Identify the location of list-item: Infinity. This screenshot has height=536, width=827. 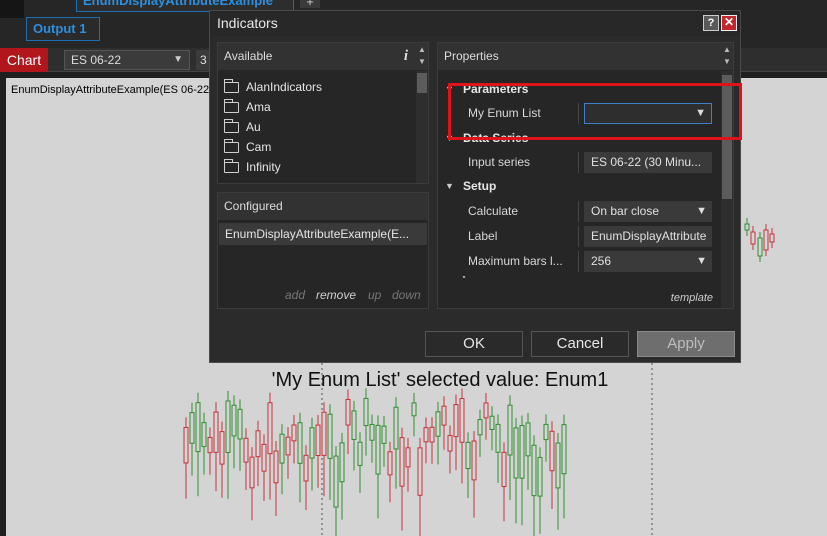
(273, 167).